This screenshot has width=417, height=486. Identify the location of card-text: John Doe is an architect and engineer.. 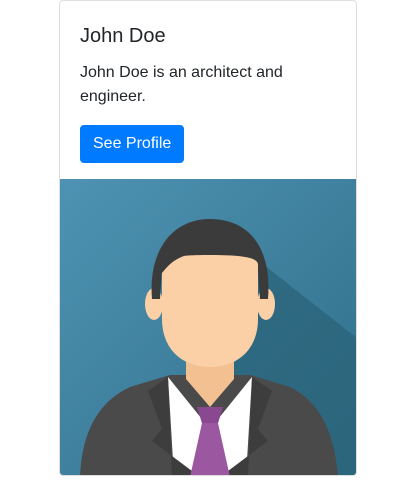
(181, 84).